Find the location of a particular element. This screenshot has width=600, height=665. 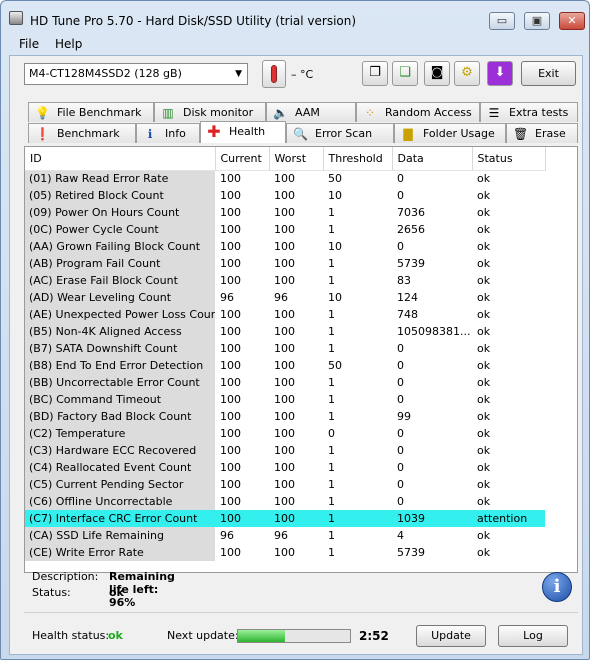

table-row: (BD) Factory Bad Block Count 100 100 1 99 ok is located at coordinates (285, 416).